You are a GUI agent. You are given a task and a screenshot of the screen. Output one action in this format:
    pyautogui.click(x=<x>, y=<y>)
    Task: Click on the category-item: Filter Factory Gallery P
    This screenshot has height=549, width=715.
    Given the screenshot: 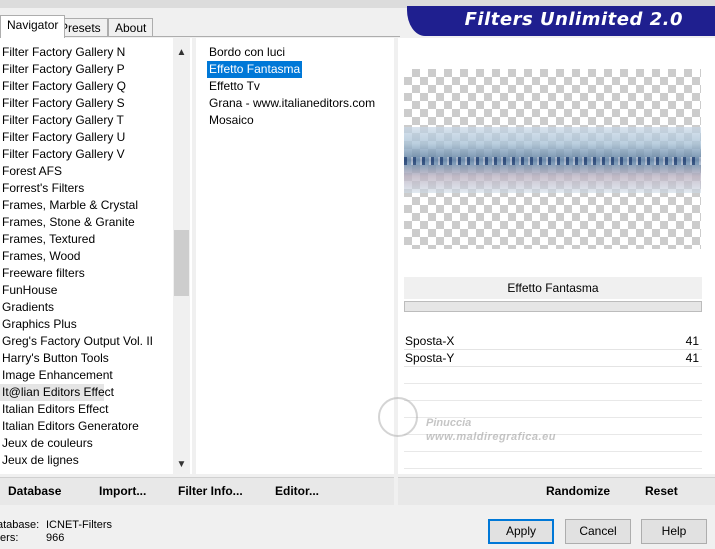 What is the action you would take?
    pyautogui.click(x=86, y=69)
    